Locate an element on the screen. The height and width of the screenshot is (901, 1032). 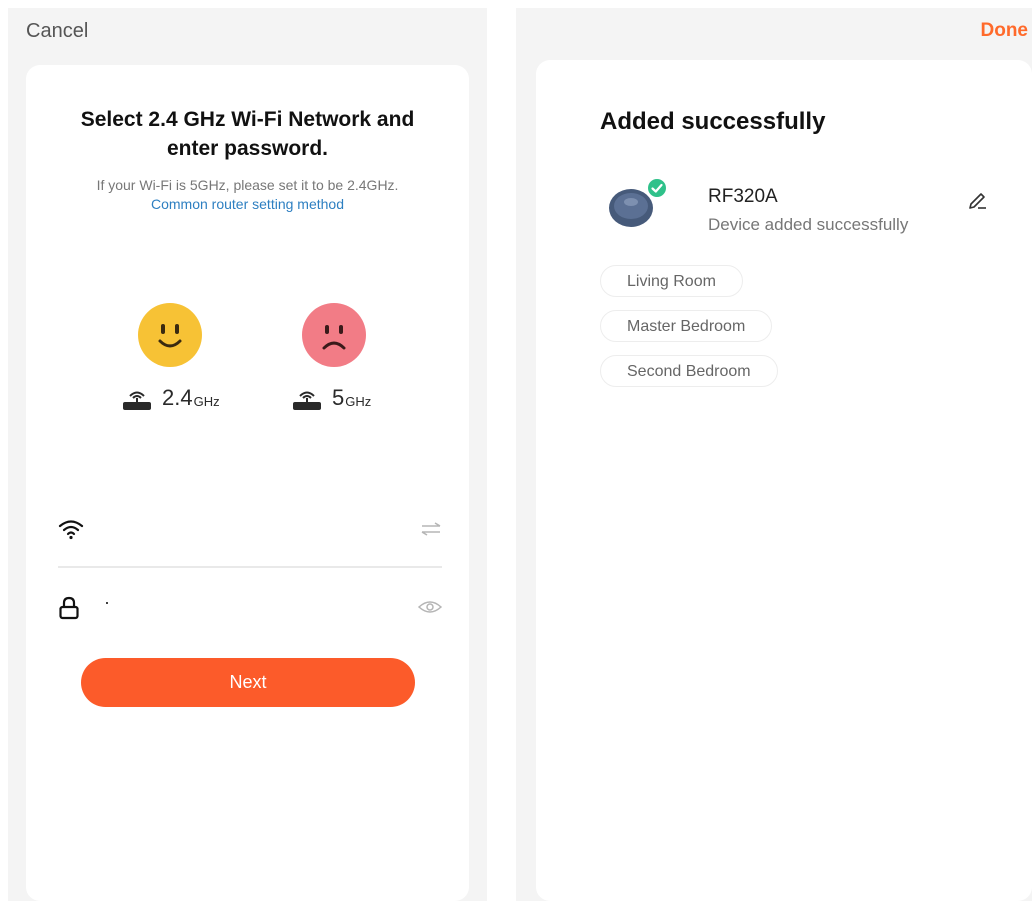
room-chip-second-bedroom: Second Bedroom is located at coordinates (689, 371).